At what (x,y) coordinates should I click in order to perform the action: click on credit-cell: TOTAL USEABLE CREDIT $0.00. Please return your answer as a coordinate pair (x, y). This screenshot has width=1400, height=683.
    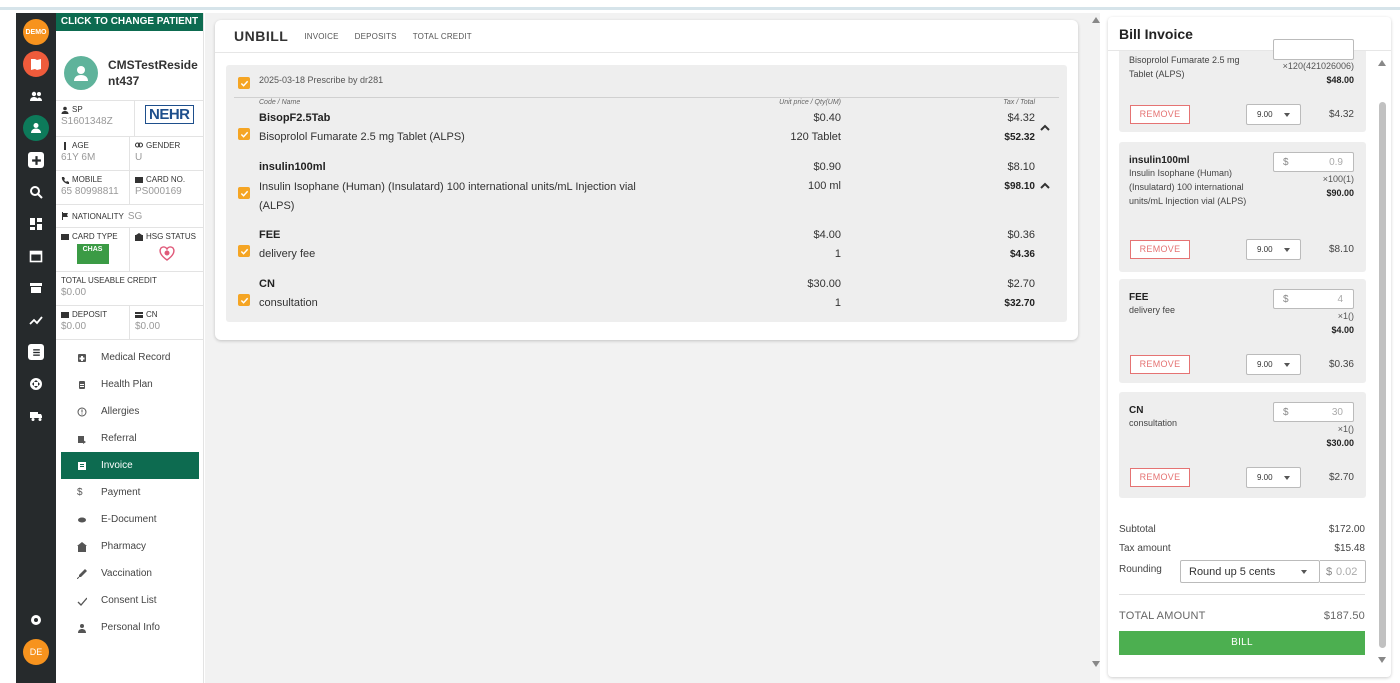
    Looking at the image, I should click on (129, 288).